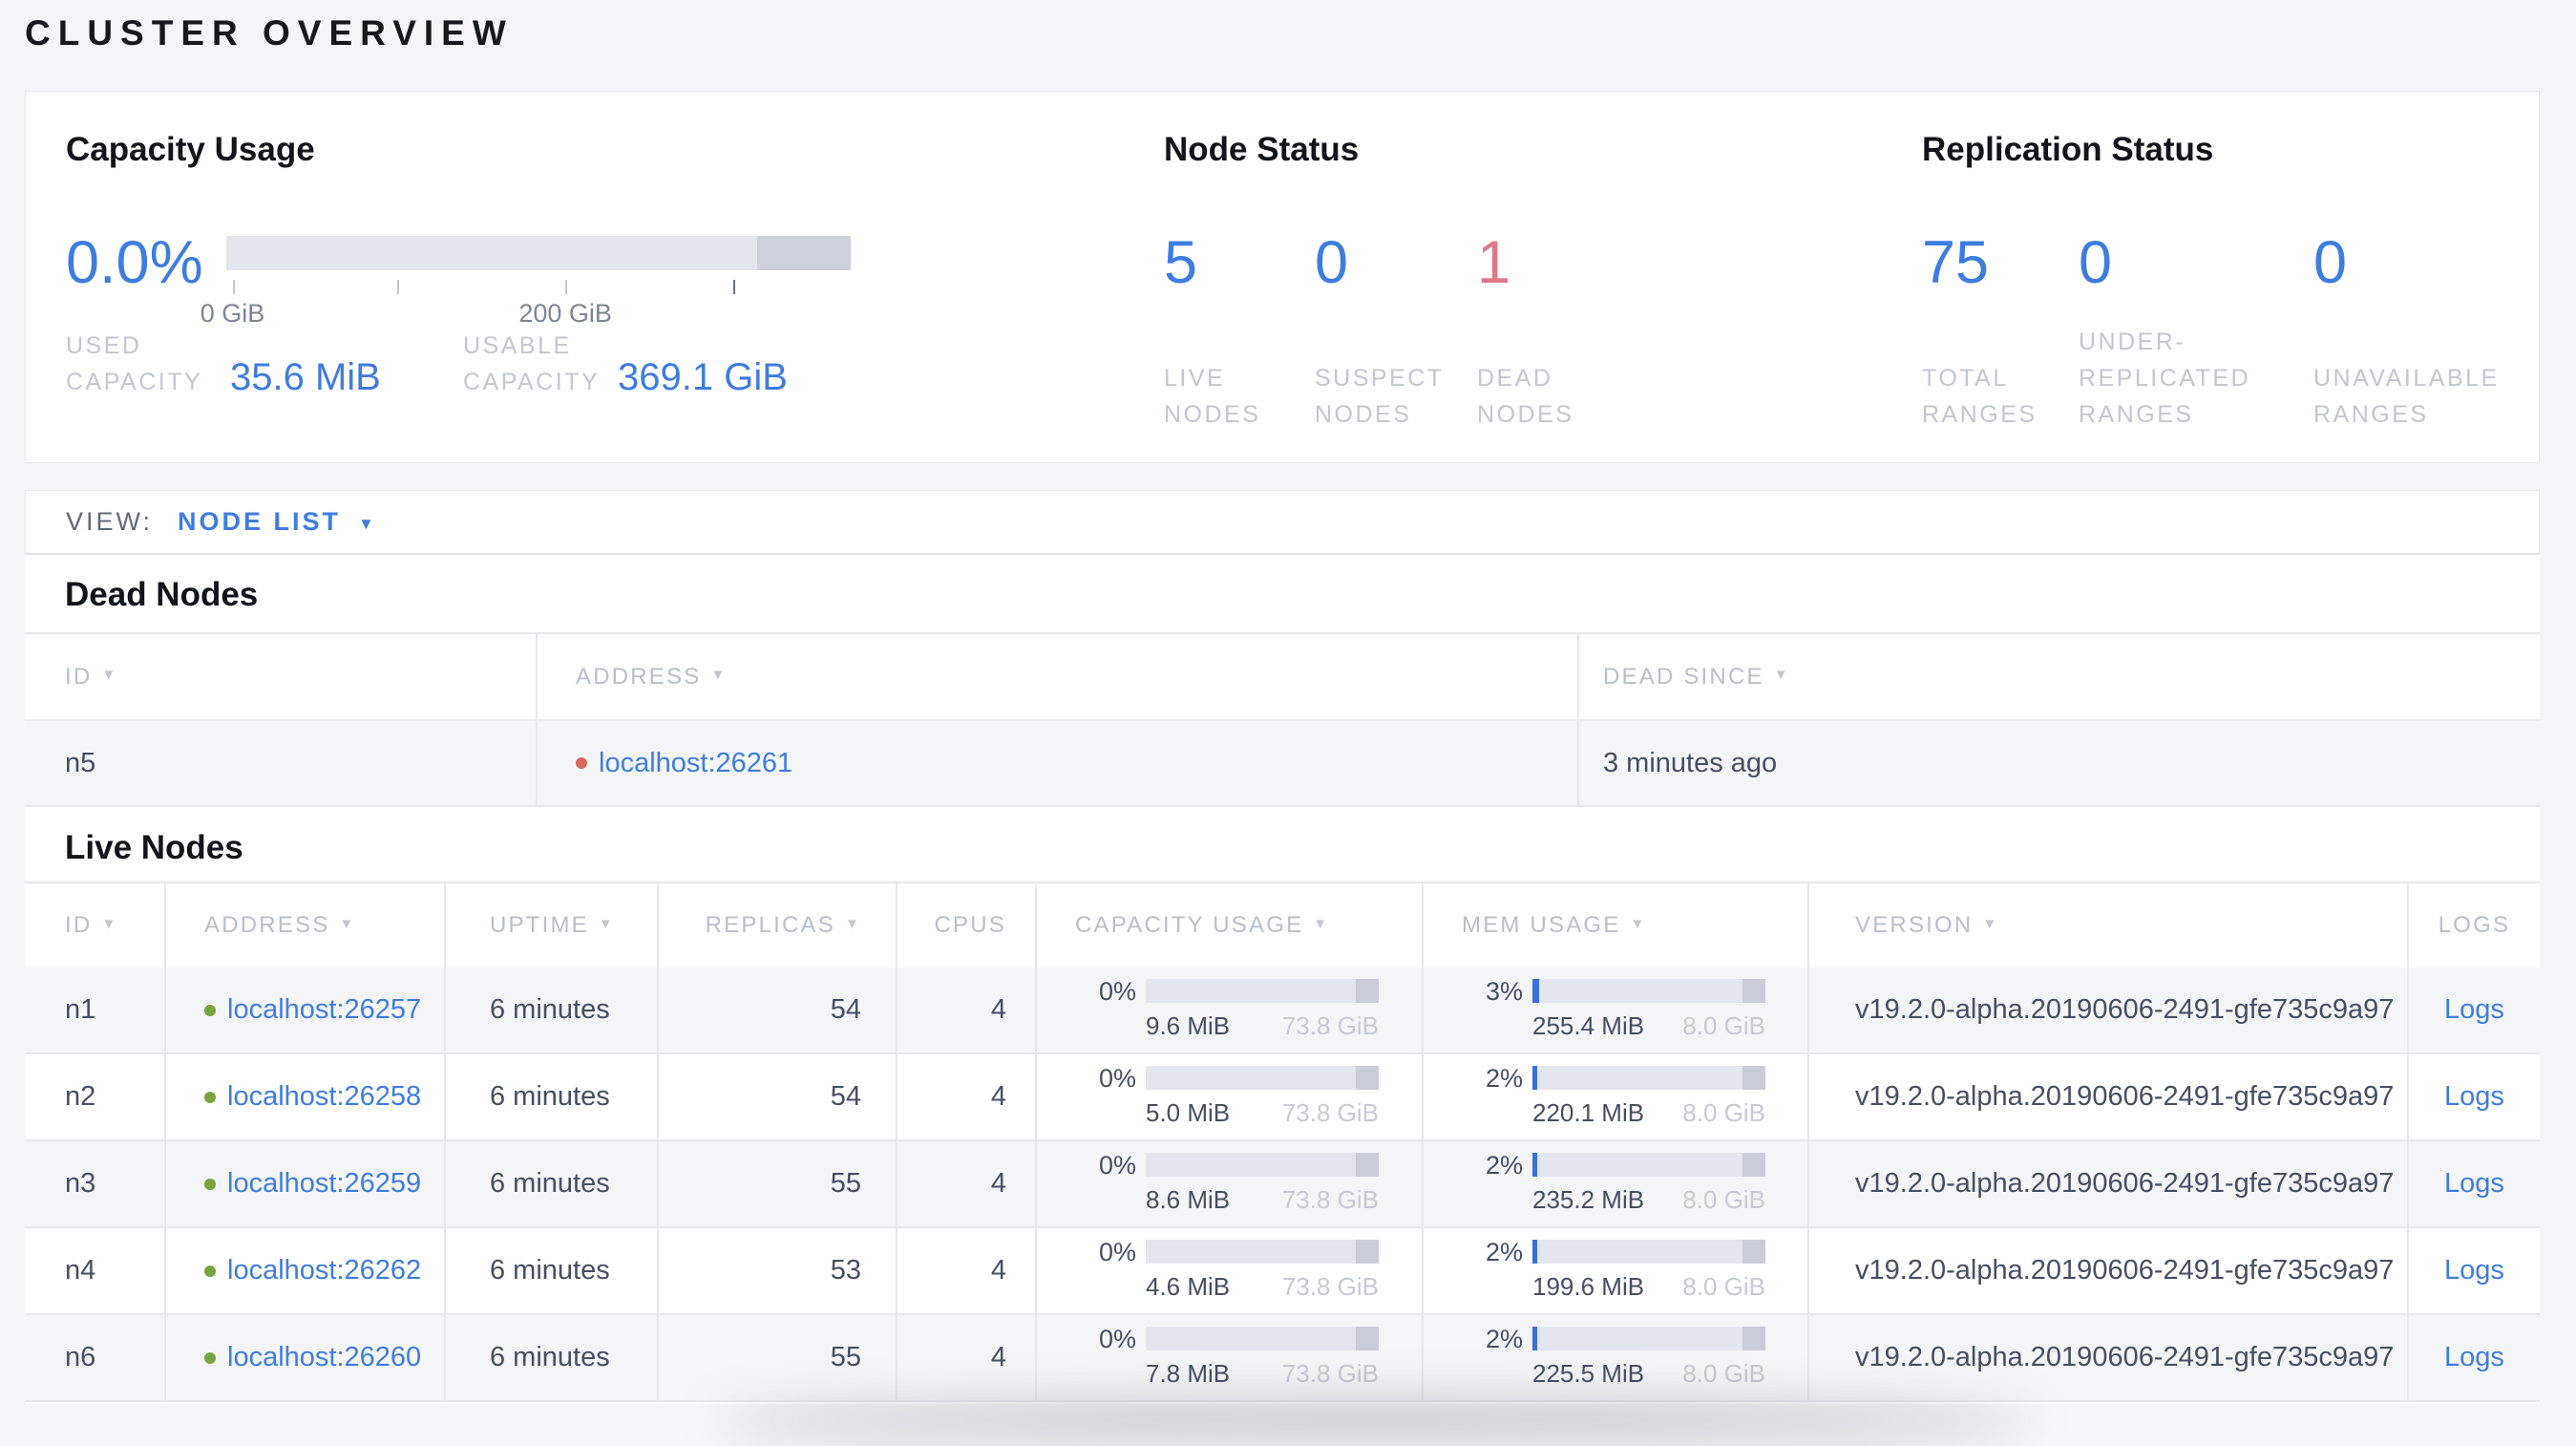 Image resolution: width=2576 pixels, height=1446 pixels. What do you see at coordinates (703, 377) in the screenshot?
I see `usable-capacity-value: 369.1 GiB` at bounding box center [703, 377].